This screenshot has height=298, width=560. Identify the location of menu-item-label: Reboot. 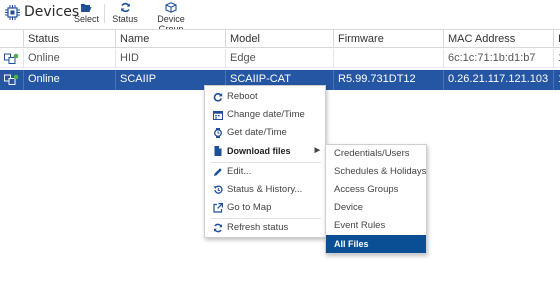
(242, 96).